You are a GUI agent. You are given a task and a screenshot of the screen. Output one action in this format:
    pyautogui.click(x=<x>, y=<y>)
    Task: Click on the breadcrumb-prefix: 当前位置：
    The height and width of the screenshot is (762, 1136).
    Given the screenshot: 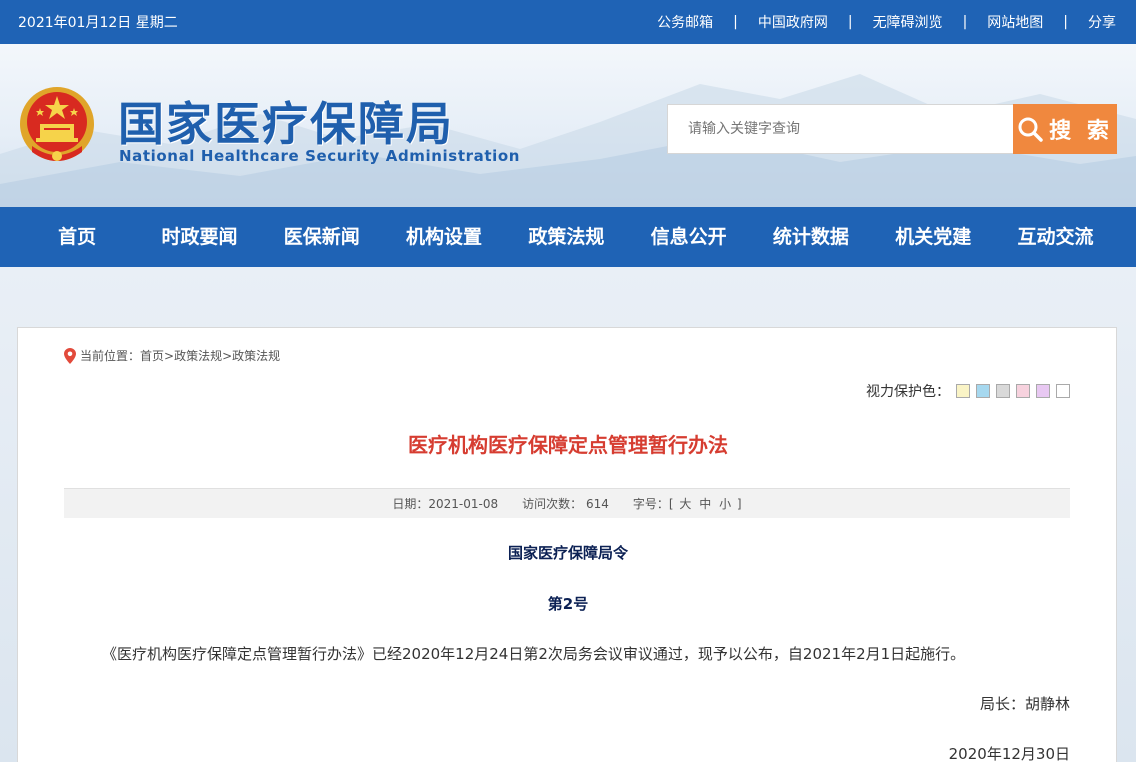 What is the action you would take?
    pyautogui.click(x=110, y=356)
    